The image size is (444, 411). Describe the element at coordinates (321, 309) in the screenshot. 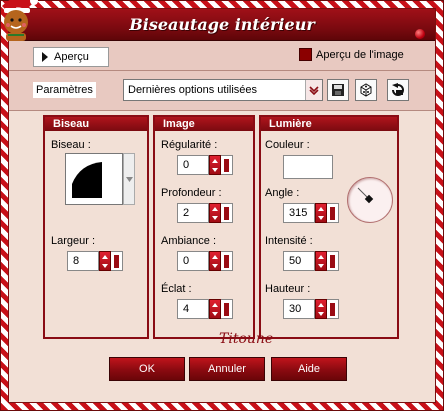

I see `elevation-arrows` at that location.